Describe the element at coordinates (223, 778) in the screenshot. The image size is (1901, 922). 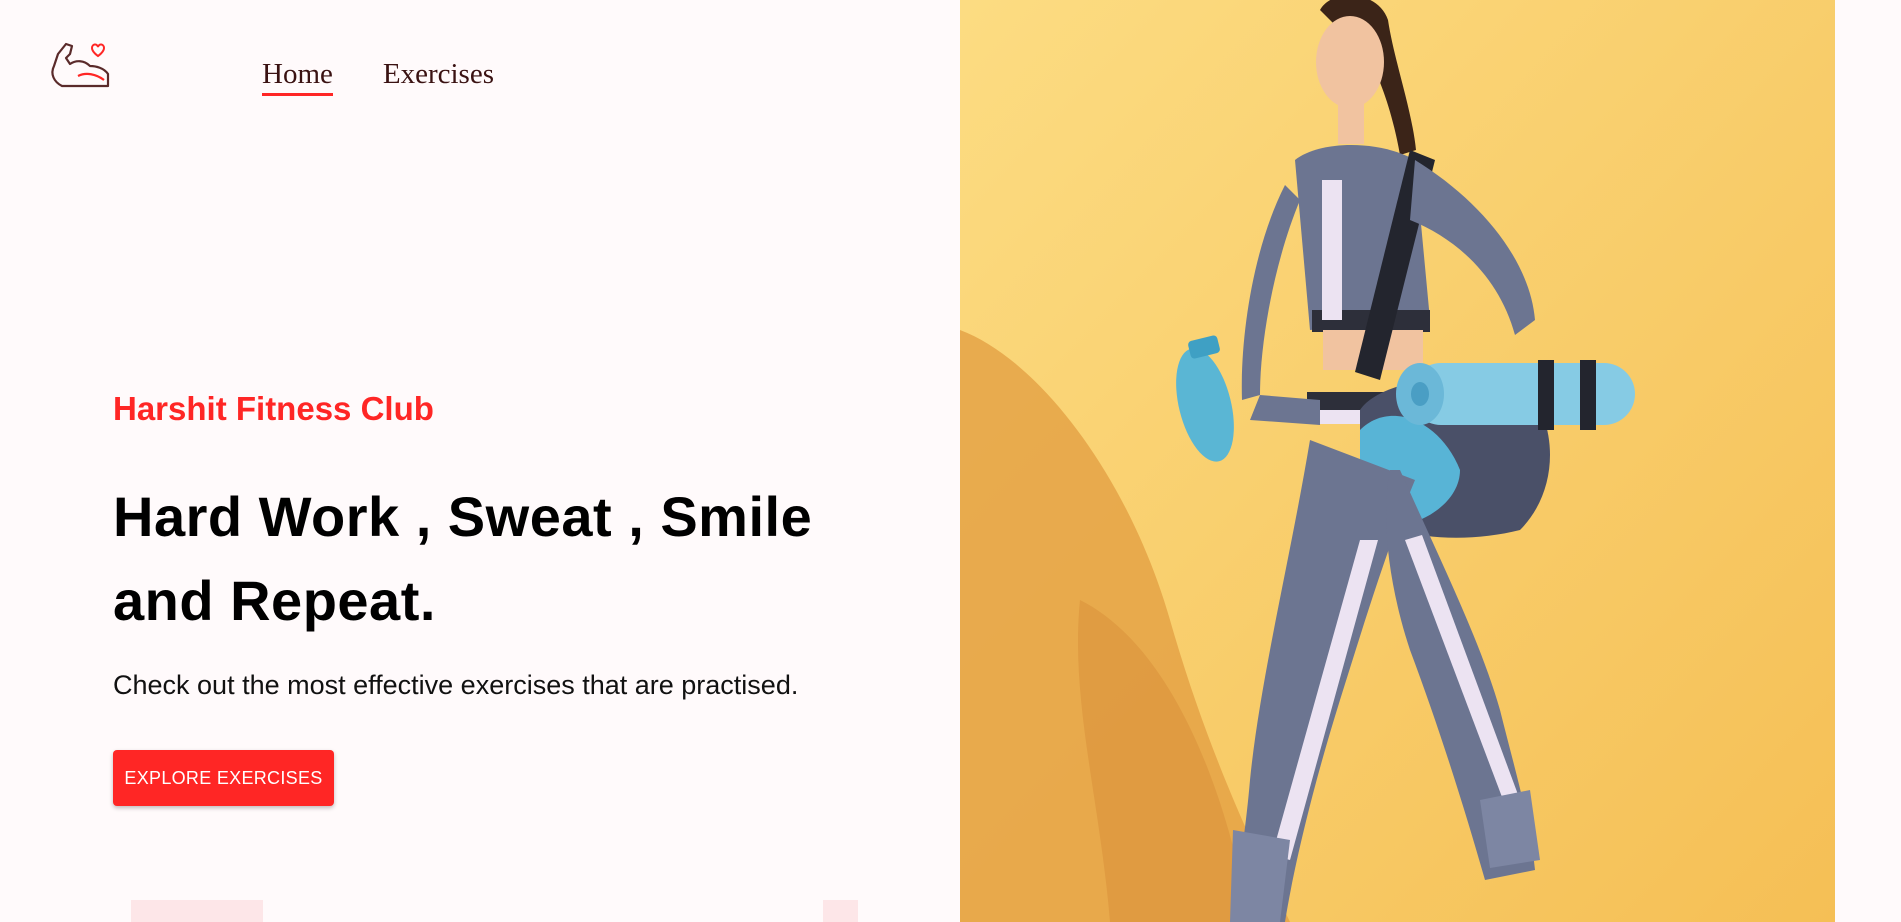
I see `explore-exercises-button: EXPLORE EXERCISES` at that location.